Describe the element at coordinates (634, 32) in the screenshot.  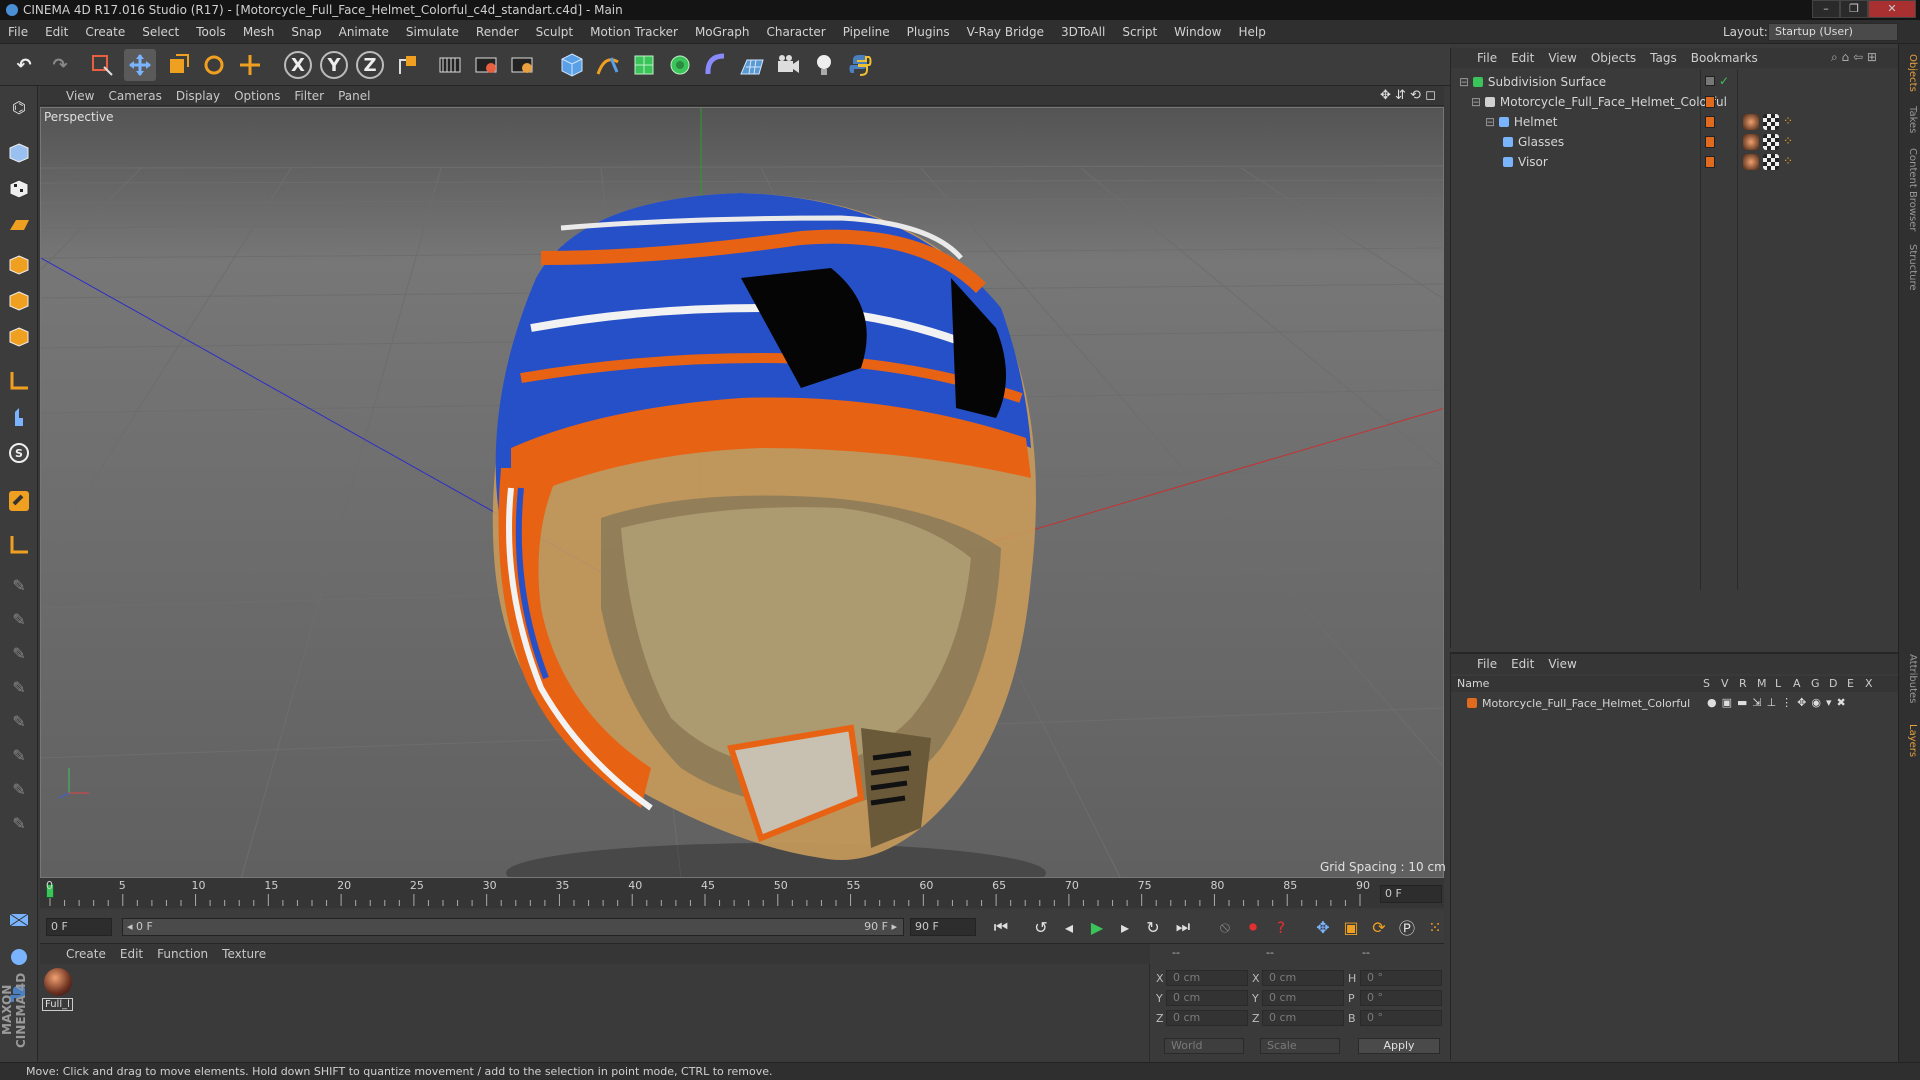
I see `menu-motion-tracker: Motion Tracker` at that location.